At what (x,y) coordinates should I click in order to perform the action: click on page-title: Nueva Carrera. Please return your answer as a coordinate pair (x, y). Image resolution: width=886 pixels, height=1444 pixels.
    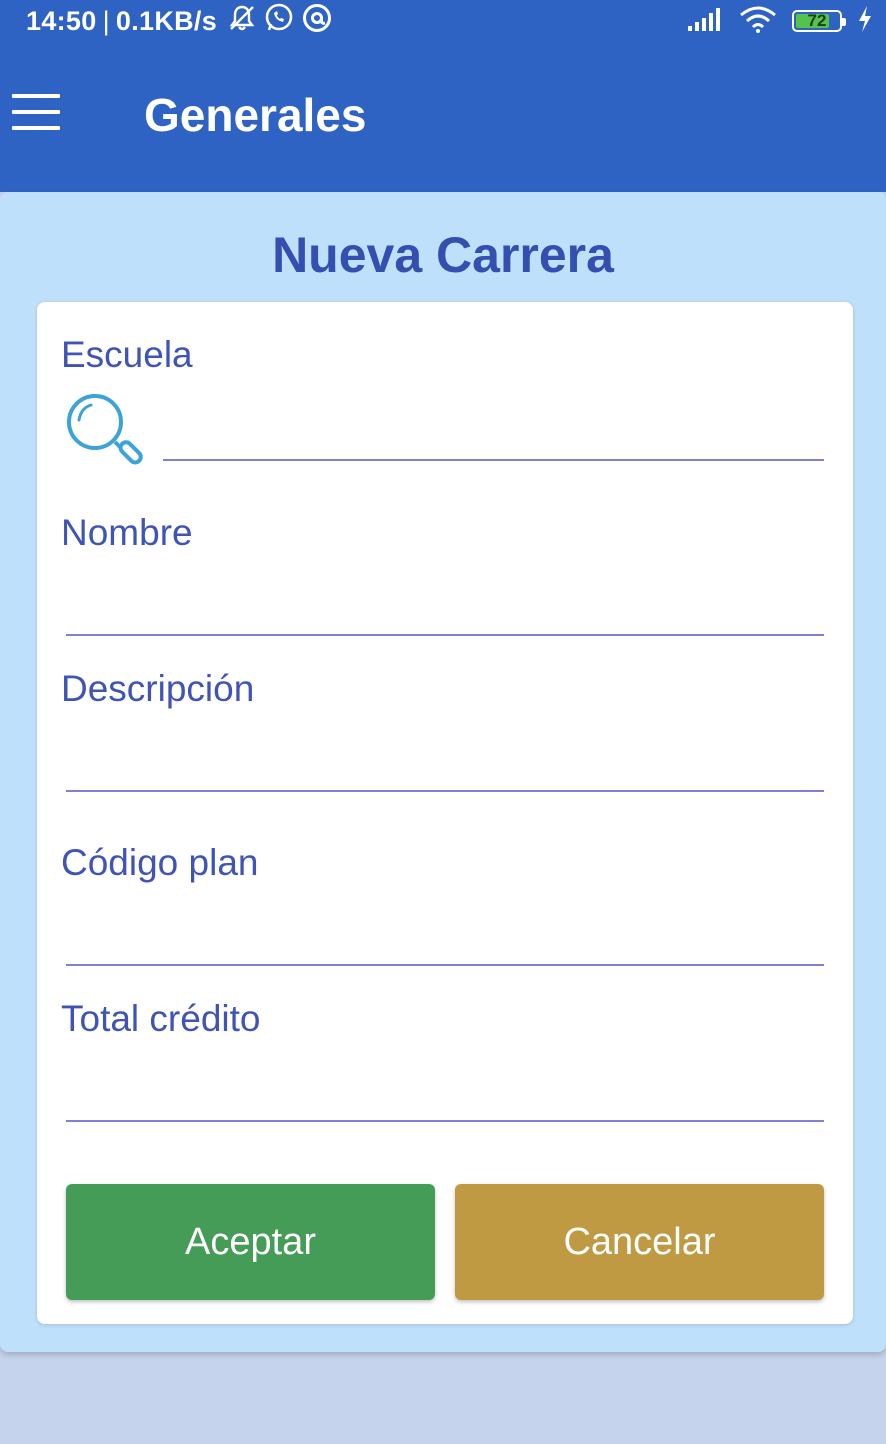
    Looking at the image, I should click on (443, 255).